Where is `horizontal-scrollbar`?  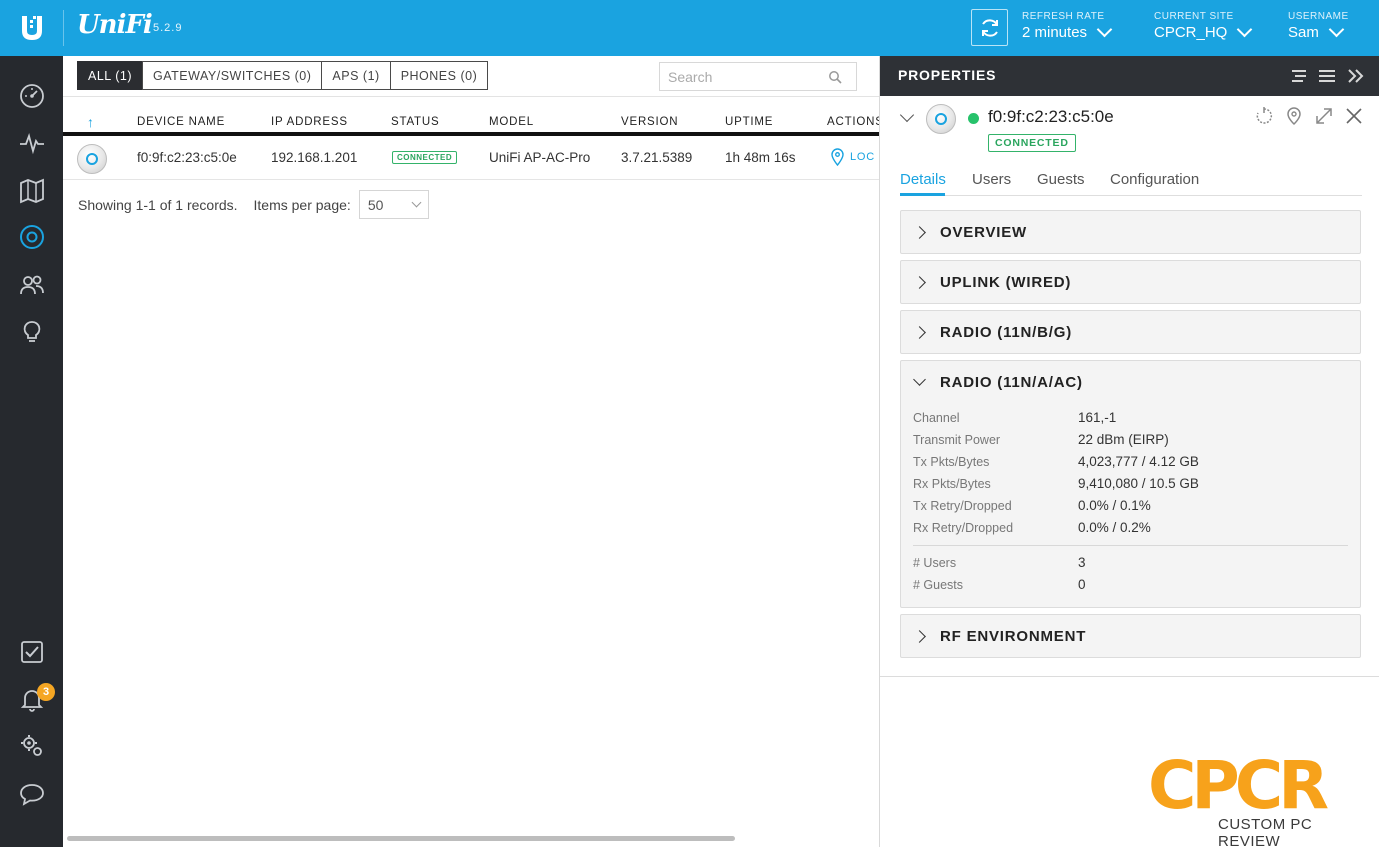
horizontal-scrollbar is located at coordinates (401, 838).